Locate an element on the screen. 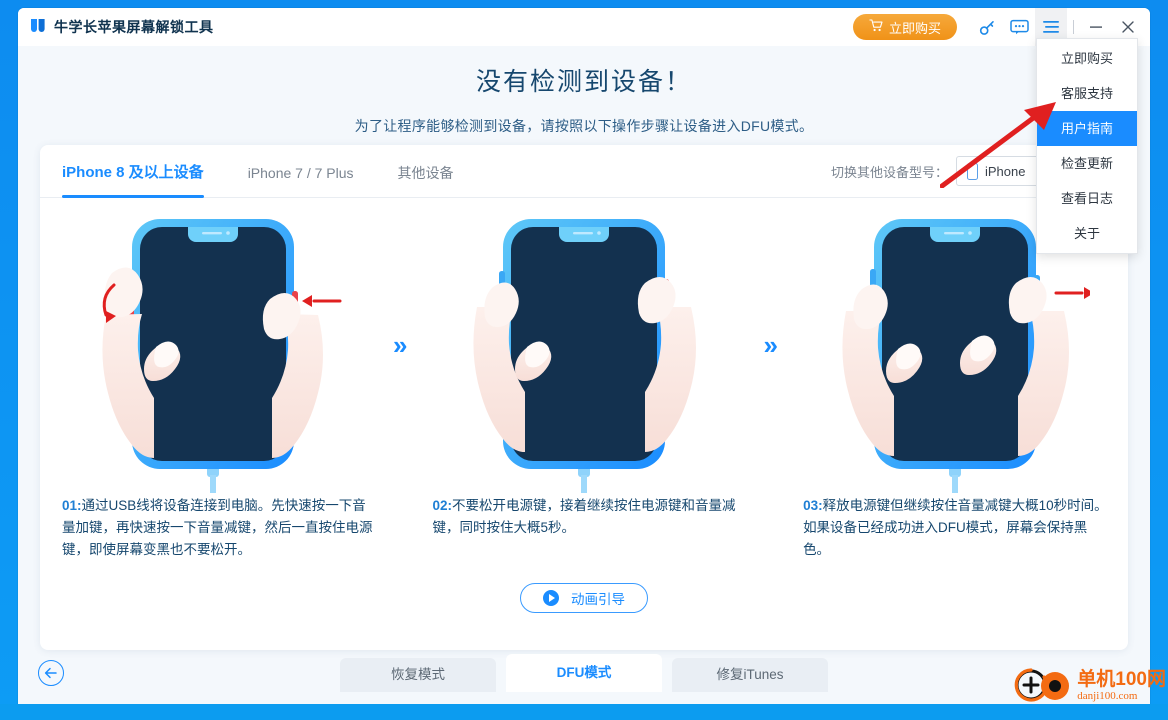 This screenshot has width=1168, height=720. device-model-value: iPhone is located at coordinates (1005, 171).